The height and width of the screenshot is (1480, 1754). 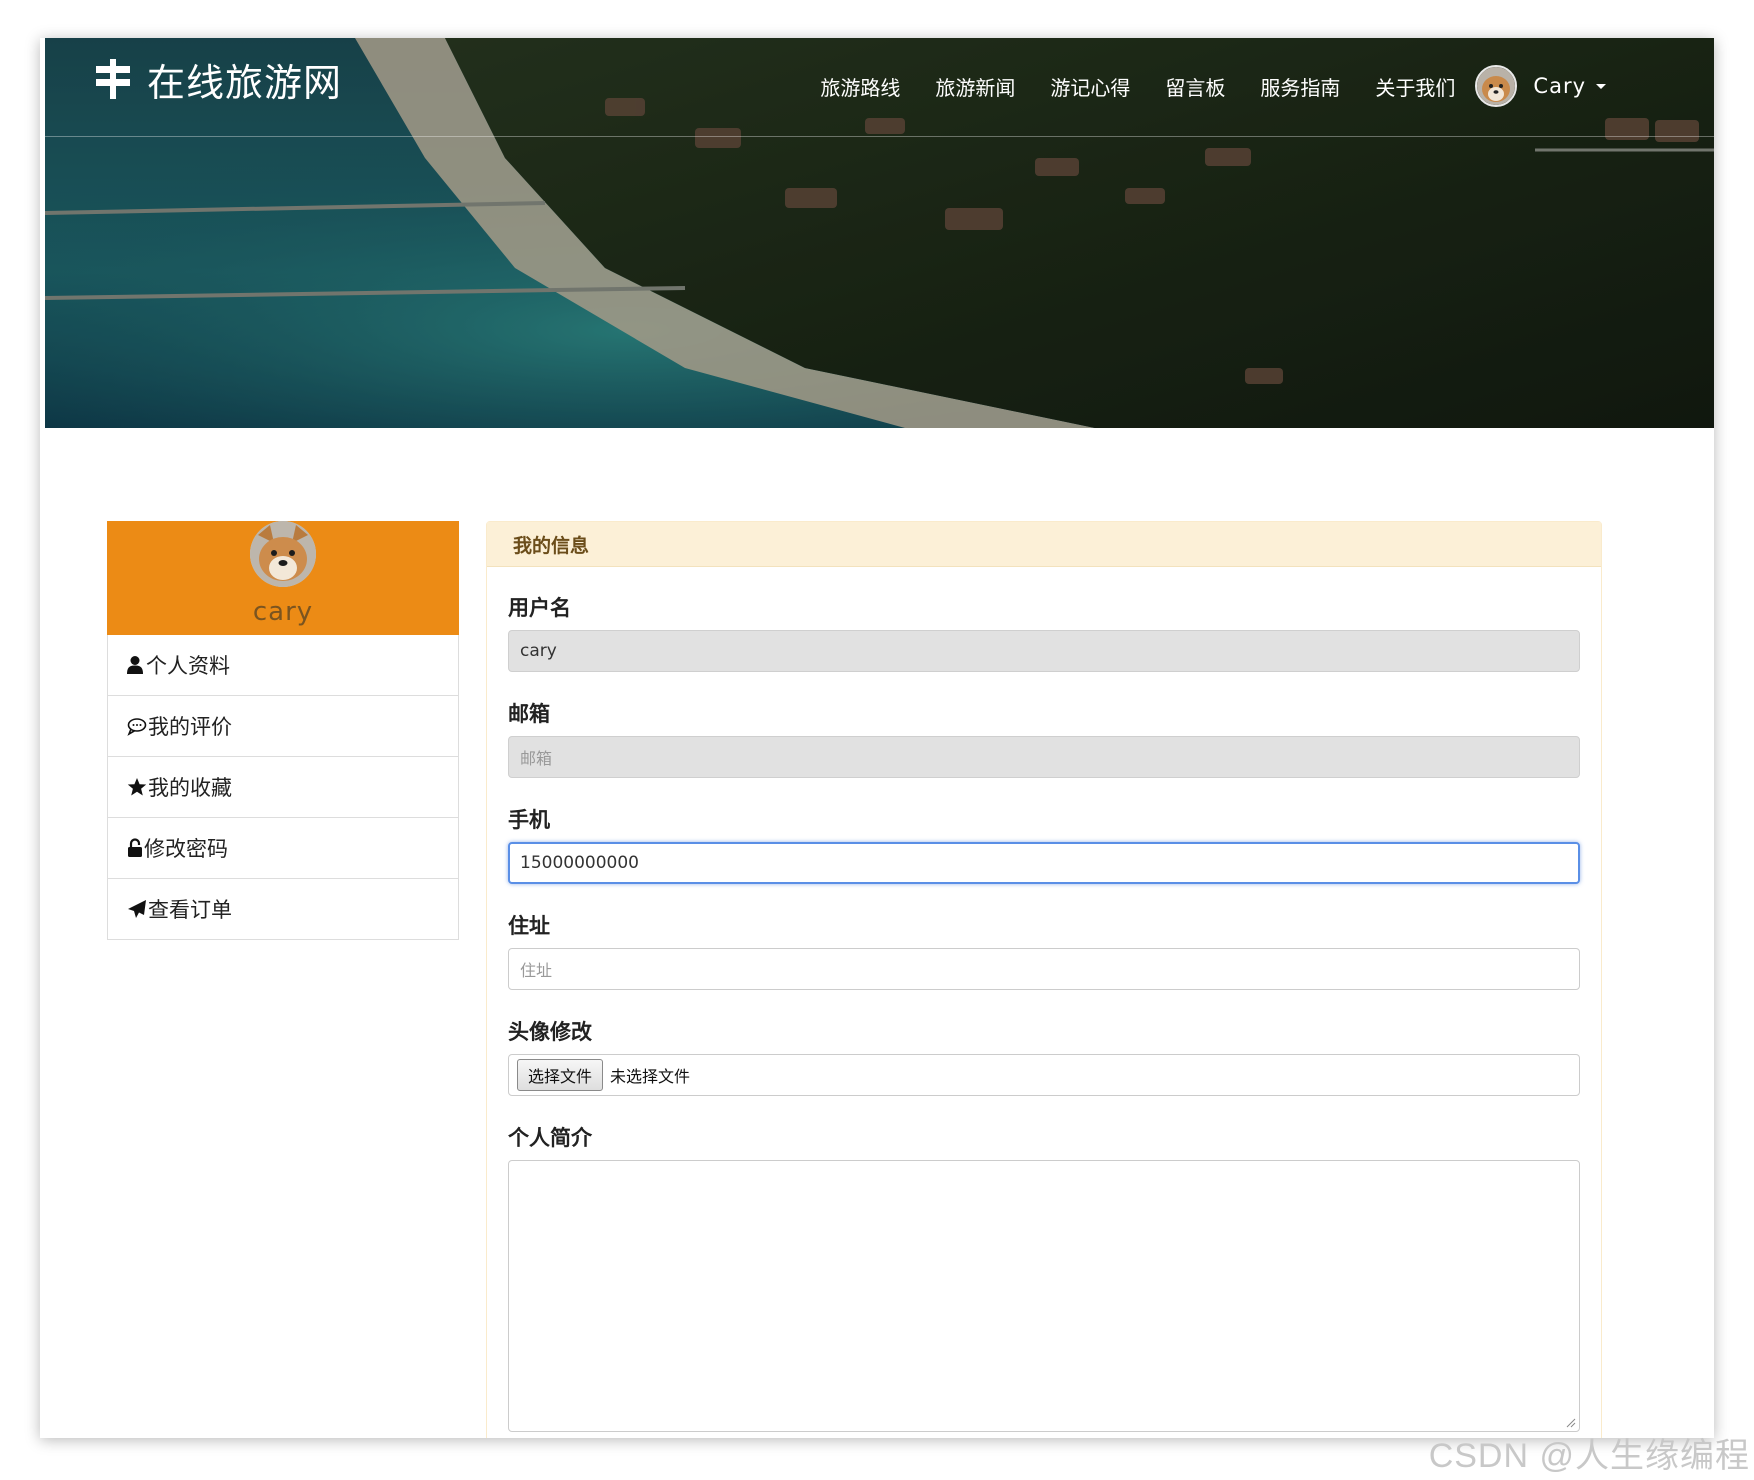 What do you see at coordinates (1300, 86) in the screenshot?
I see `nav-service-guide: 服务指南` at bounding box center [1300, 86].